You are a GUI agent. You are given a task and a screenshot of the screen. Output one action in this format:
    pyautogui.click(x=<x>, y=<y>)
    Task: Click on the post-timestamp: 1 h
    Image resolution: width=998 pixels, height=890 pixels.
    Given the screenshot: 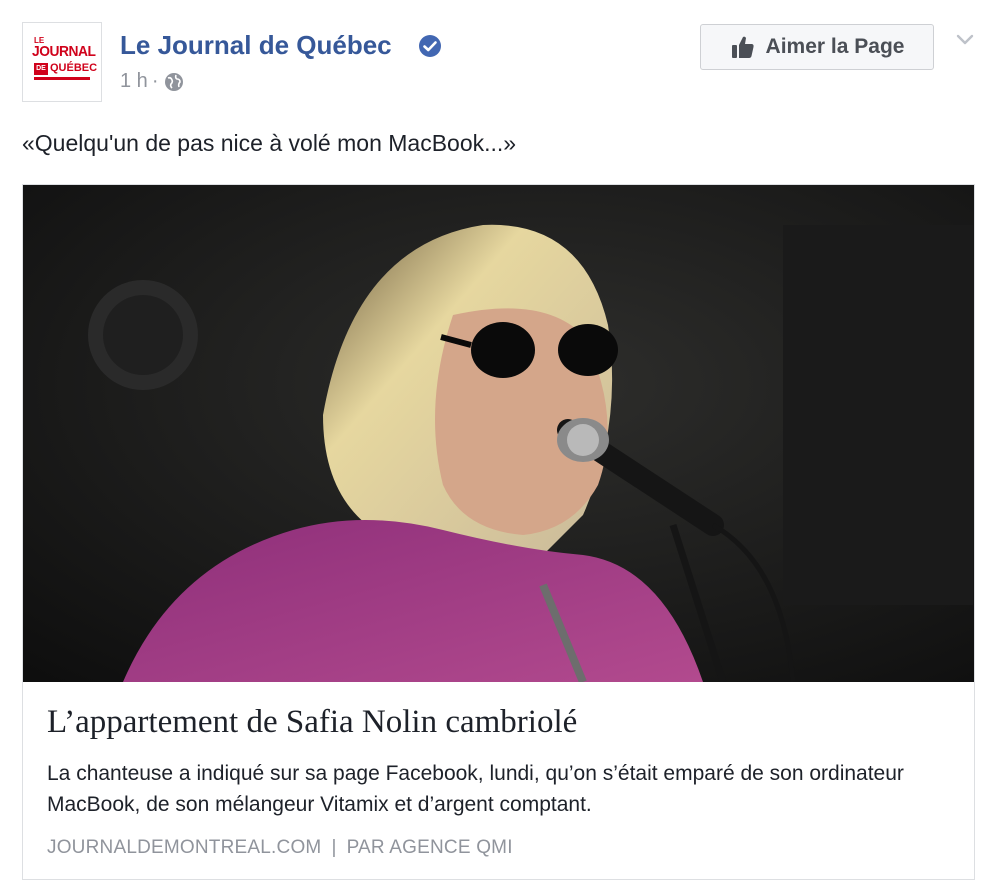 What is the action you would take?
    pyautogui.click(x=134, y=81)
    